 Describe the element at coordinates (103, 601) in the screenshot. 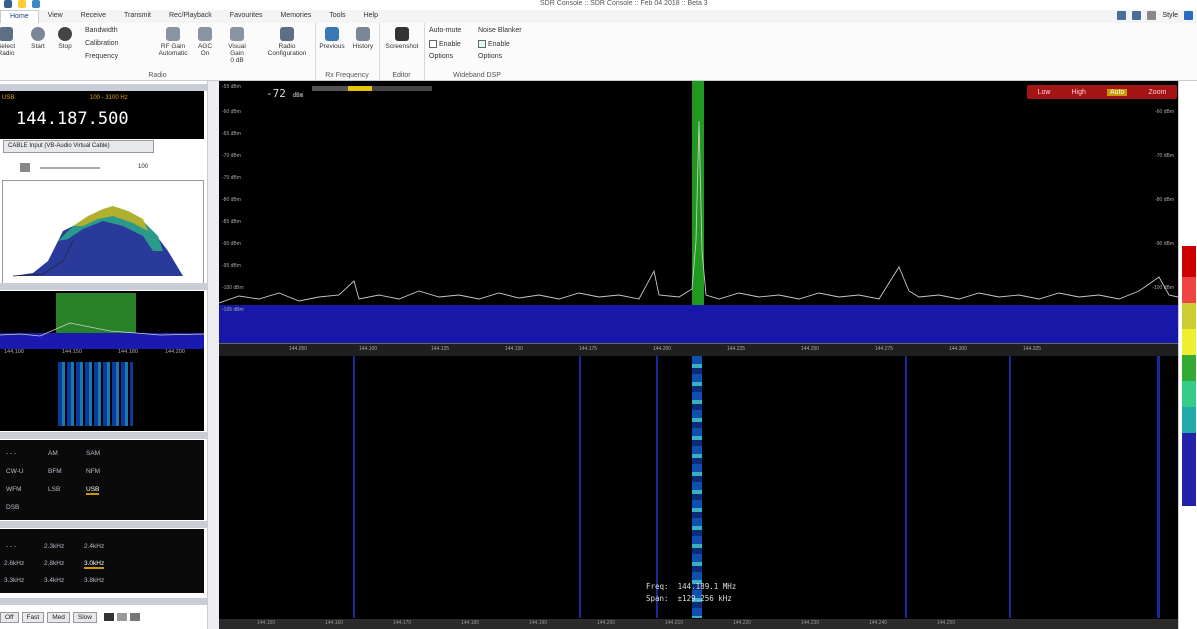

I see `agc-panel-titlebar` at that location.